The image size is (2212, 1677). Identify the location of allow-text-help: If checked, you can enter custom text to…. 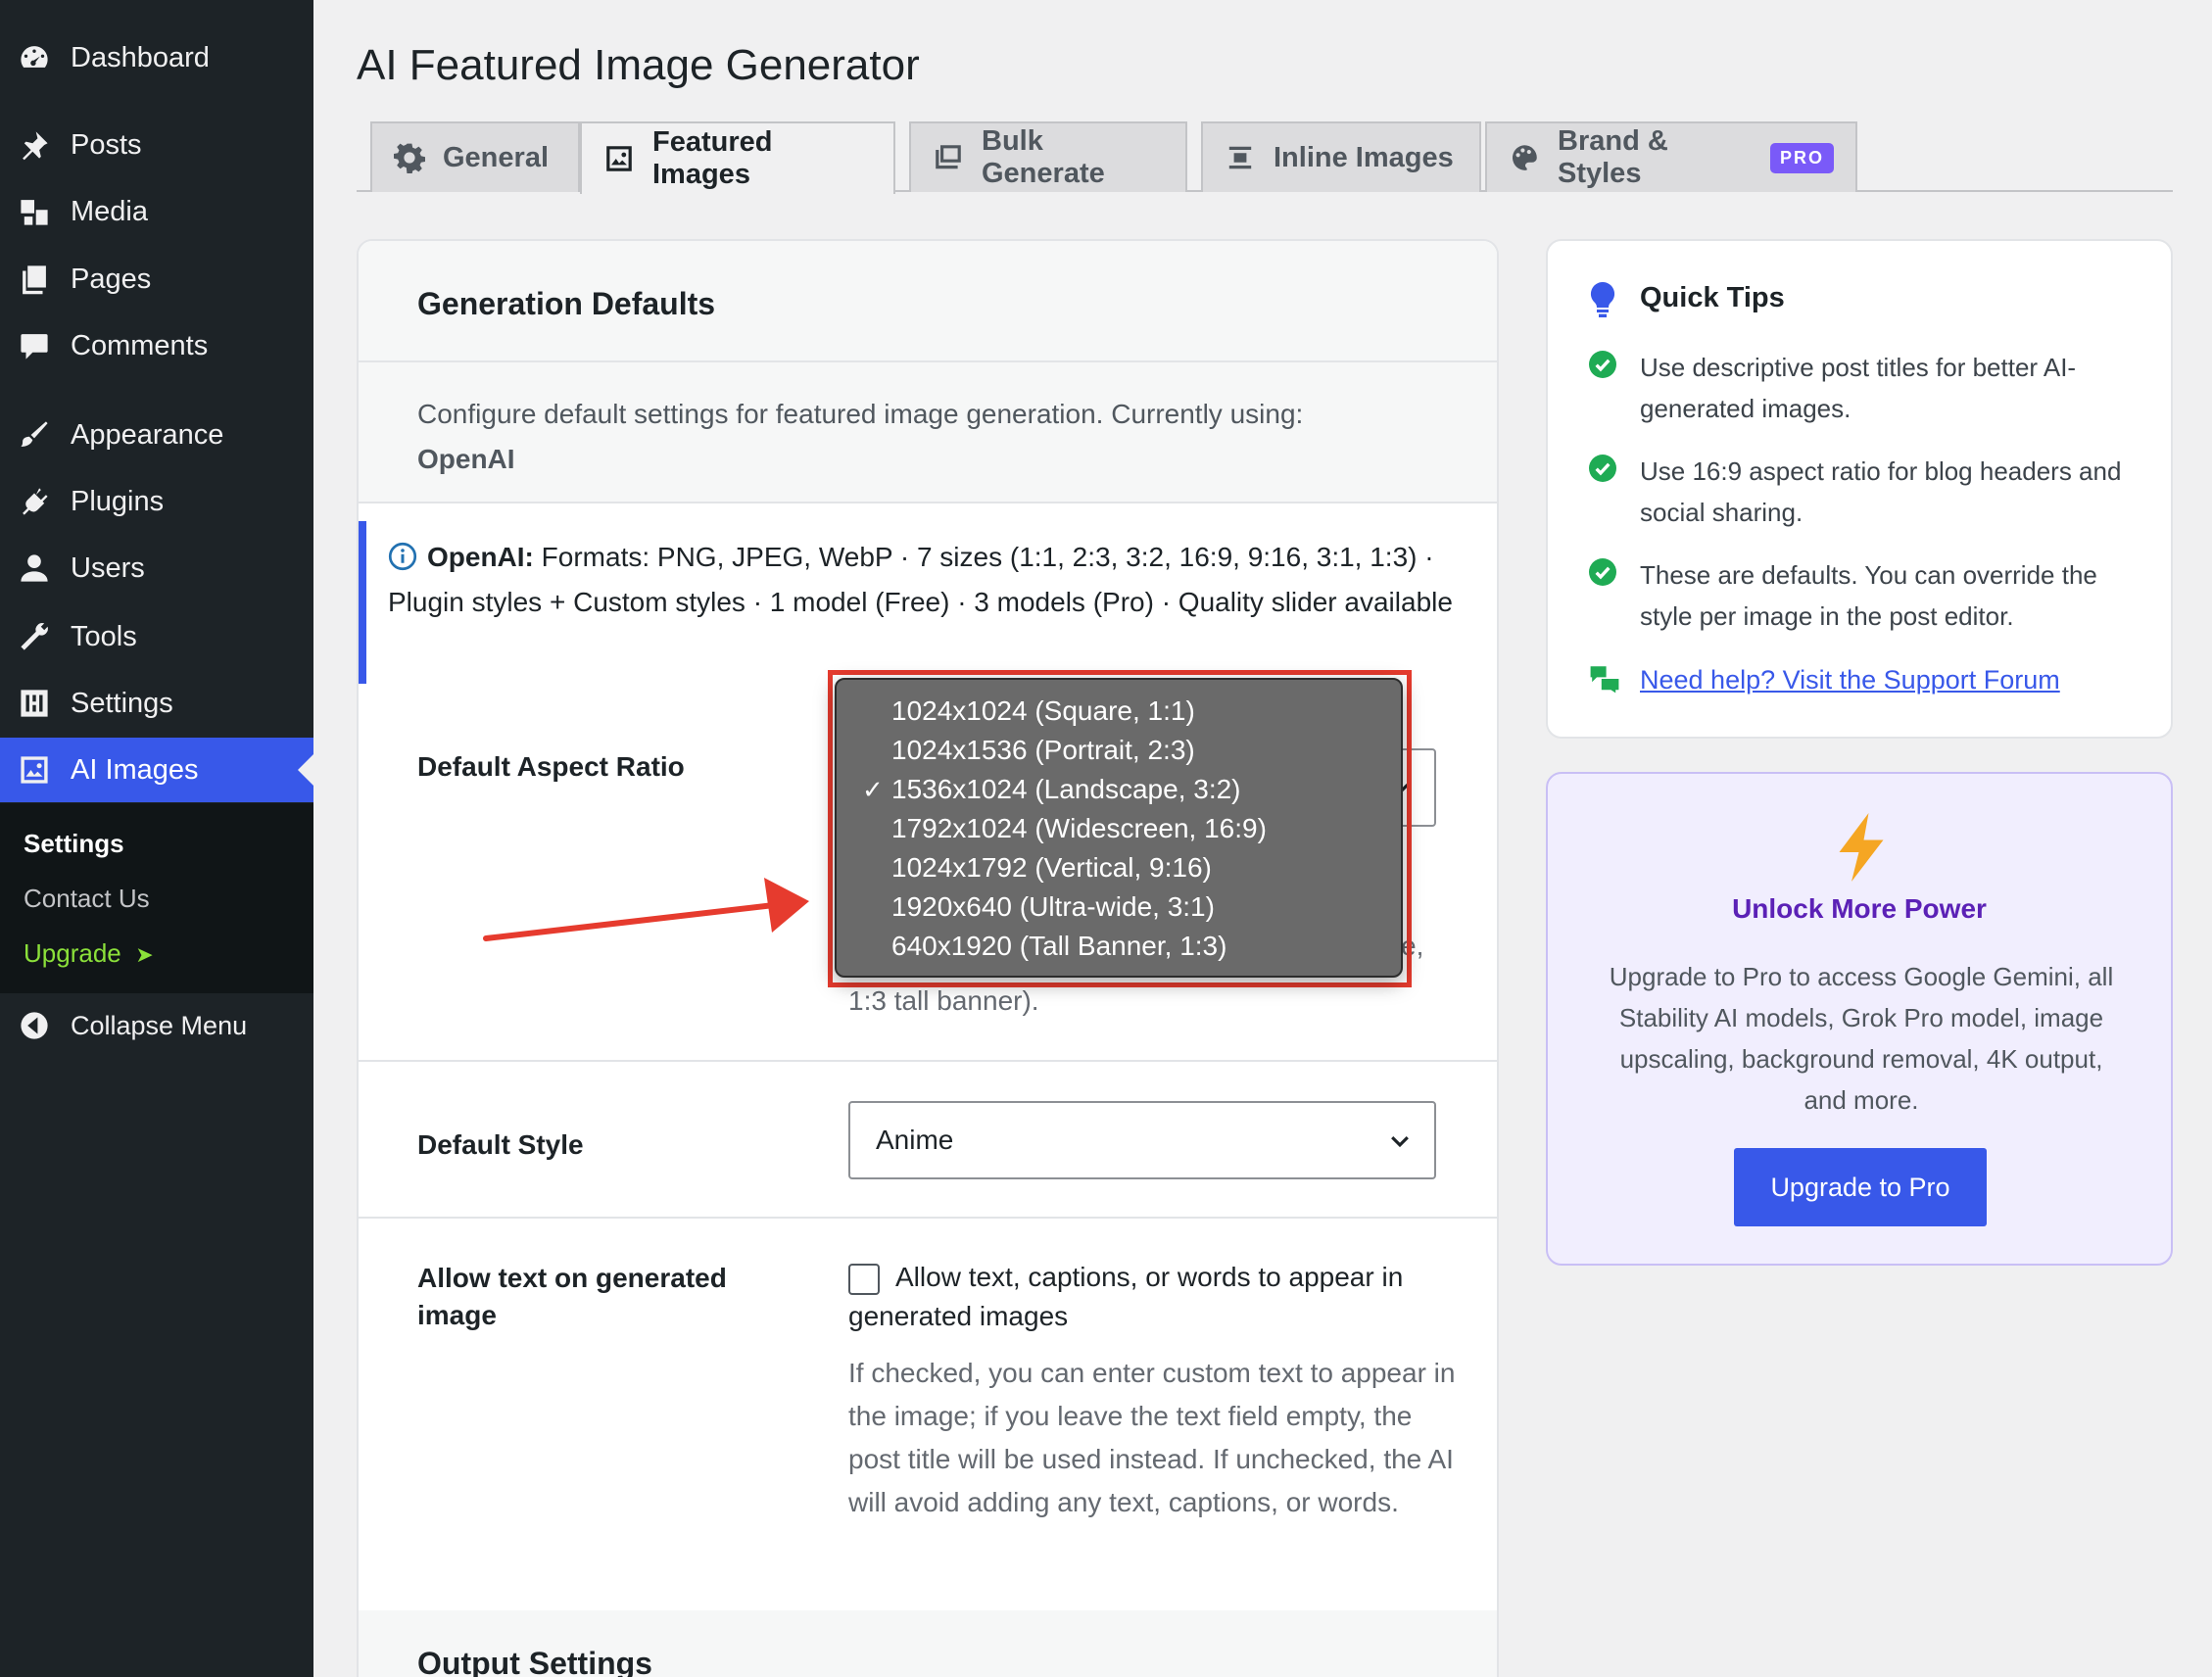
(1152, 1437).